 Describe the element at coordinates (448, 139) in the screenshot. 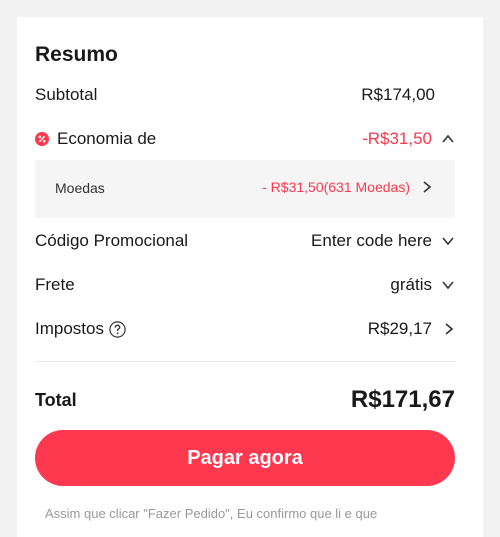

I see `chevron-up-icon` at that location.